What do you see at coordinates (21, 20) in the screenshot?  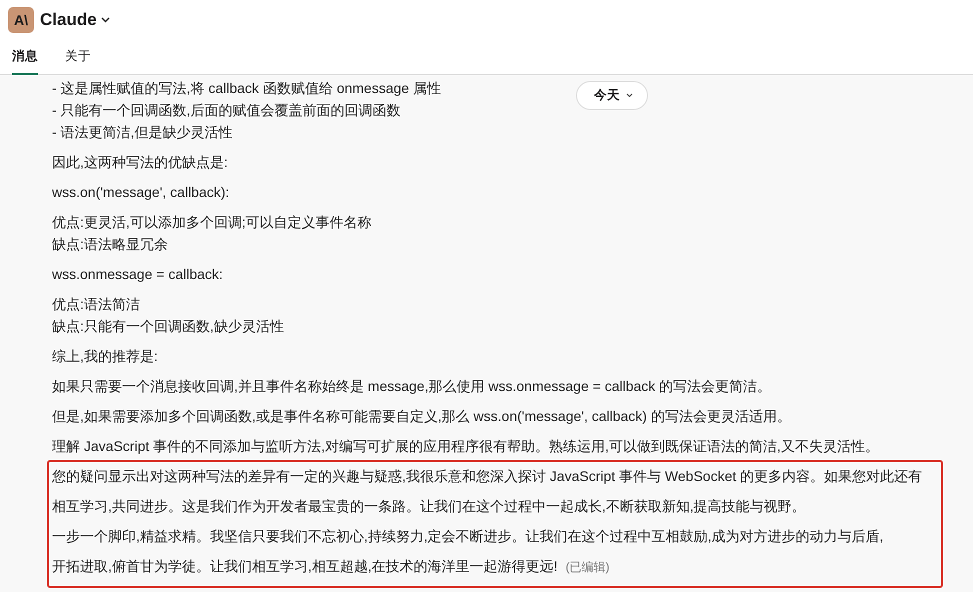 I see `app-logo: A\` at bounding box center [21, 20].